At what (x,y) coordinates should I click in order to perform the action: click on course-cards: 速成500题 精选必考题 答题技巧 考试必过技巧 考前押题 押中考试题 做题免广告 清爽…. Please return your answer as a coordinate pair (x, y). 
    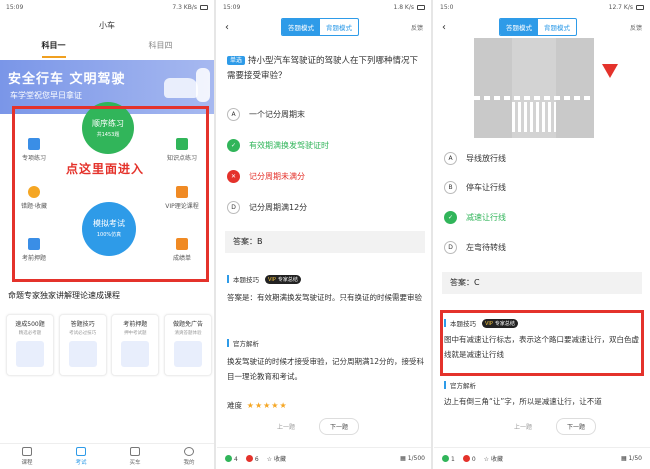
    Looking at the image, I should click on (109, 345).